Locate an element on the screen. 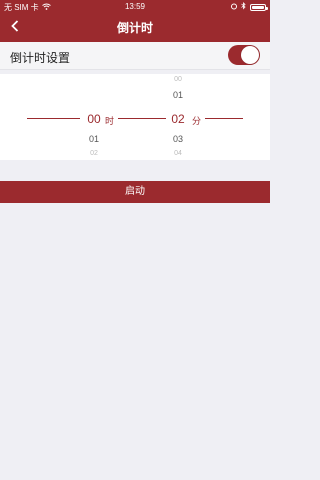  bluetooth-icon is located at coordinates (243, 7).